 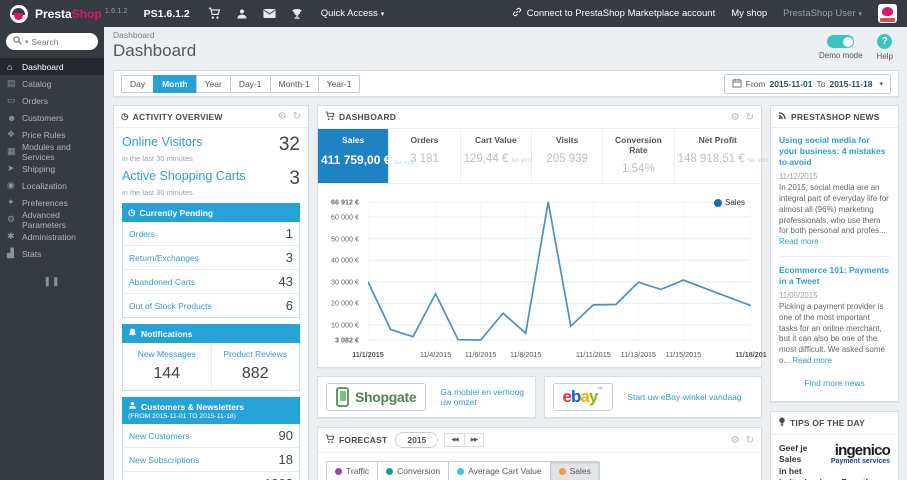 I want to click on sidebar-item-stats: ▟ Stats, so click(x=52, y=253).